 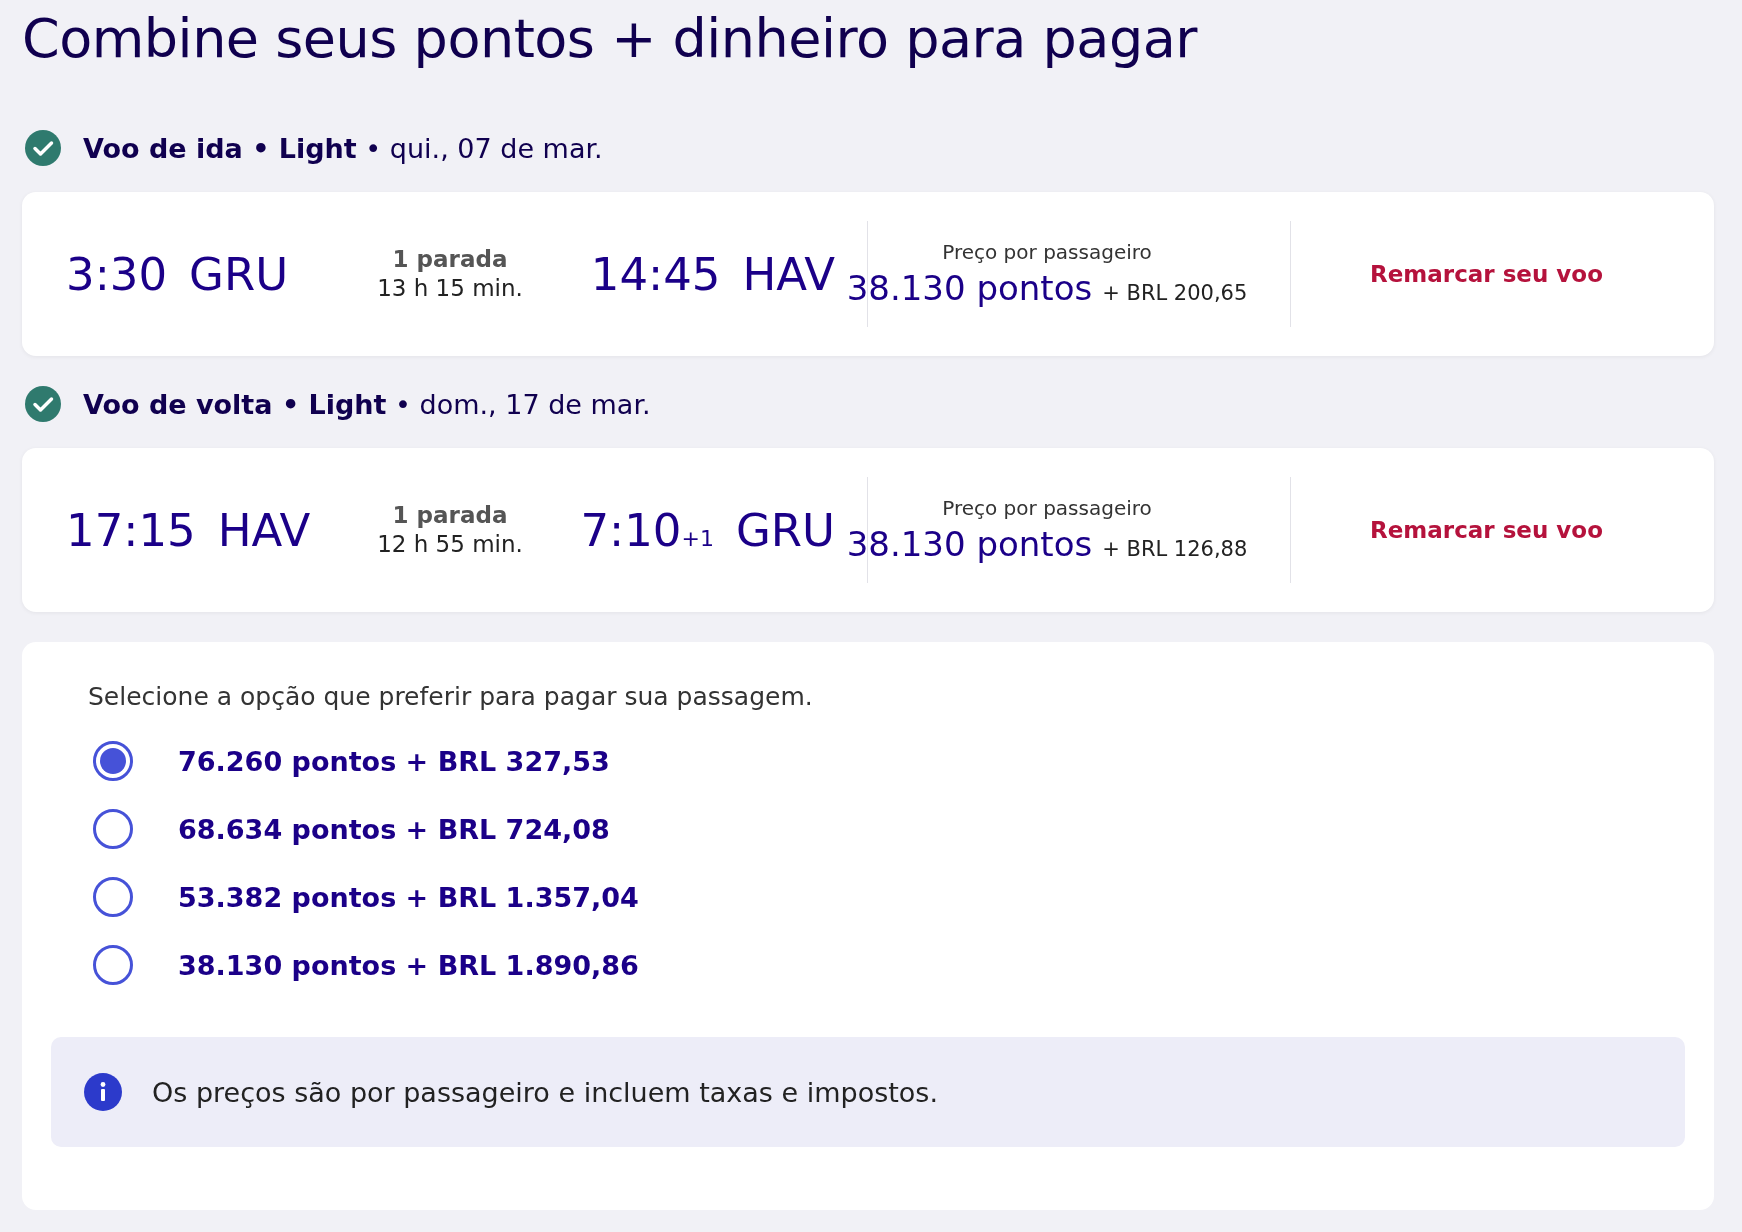 I want to click on arrival-airport: GRU, so click(x=785, y=530).